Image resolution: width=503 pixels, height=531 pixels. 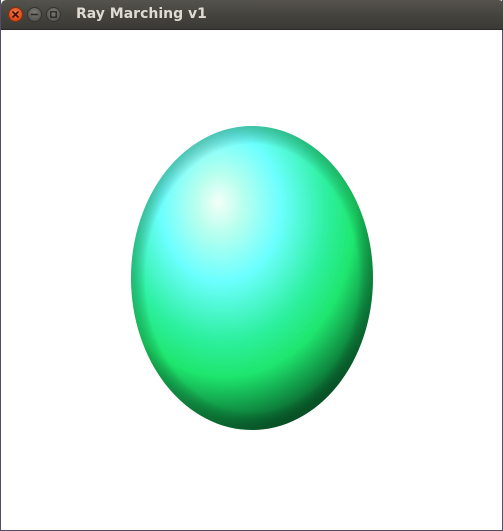 I want to click on maximize-icon, so click(x=53, y=14).